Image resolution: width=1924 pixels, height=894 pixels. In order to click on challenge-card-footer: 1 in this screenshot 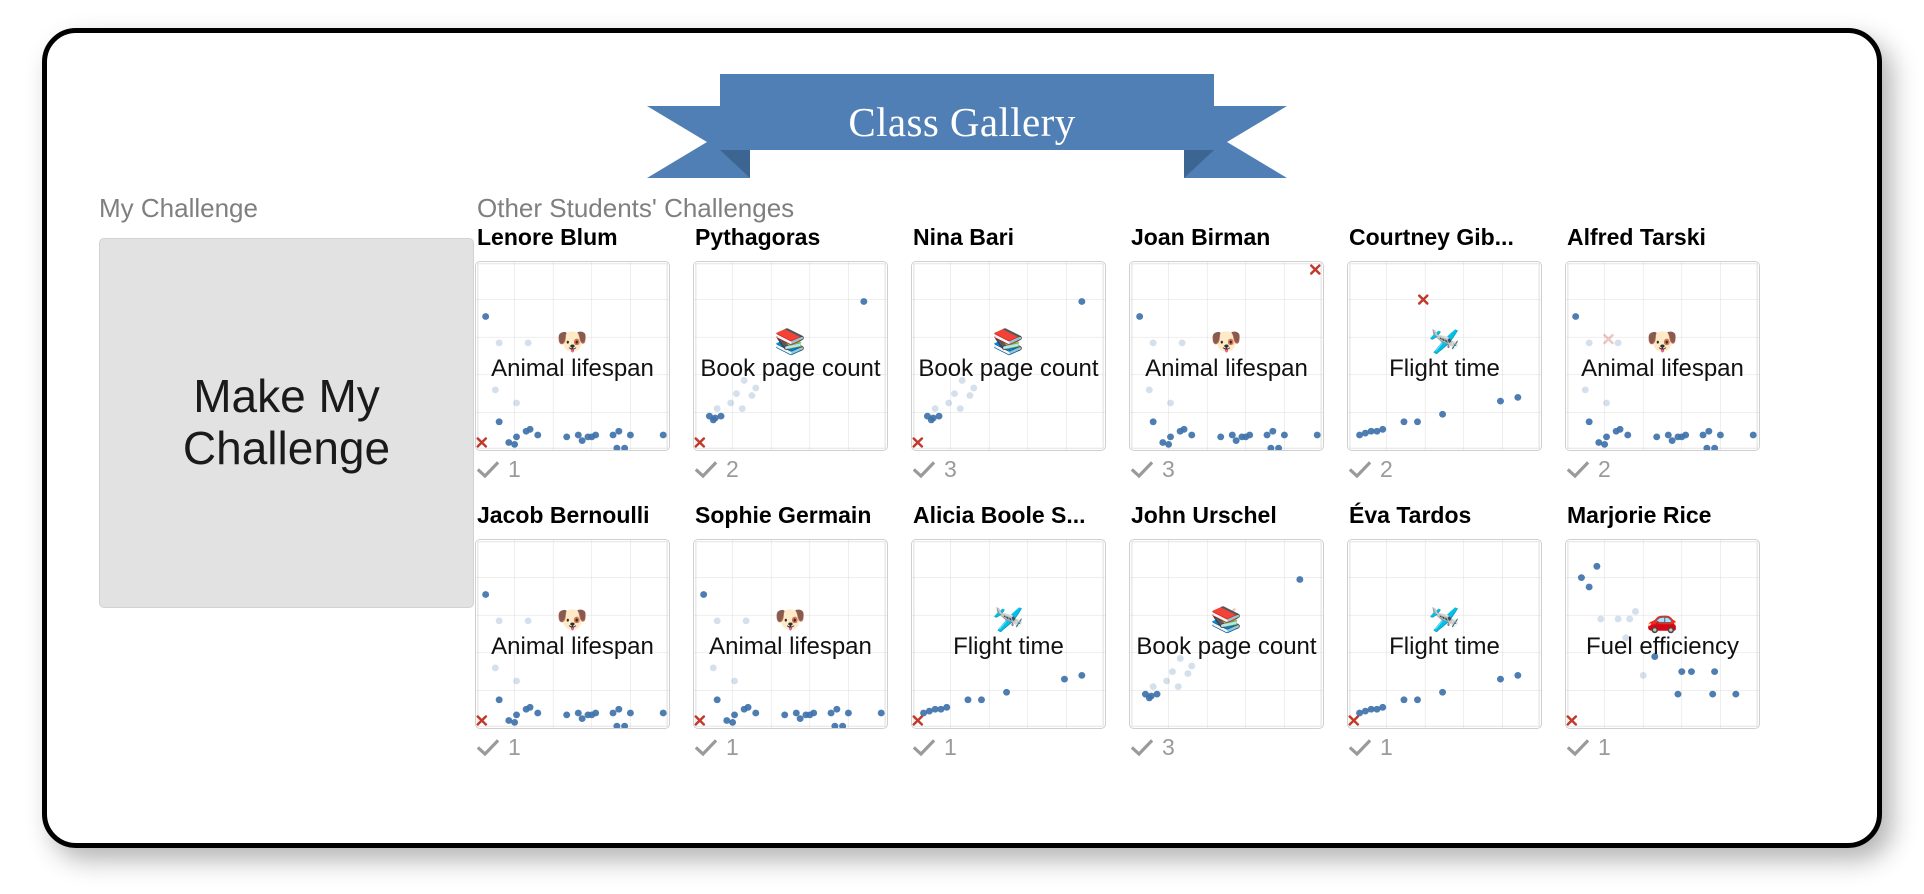, I will do `click(573, 470)`.